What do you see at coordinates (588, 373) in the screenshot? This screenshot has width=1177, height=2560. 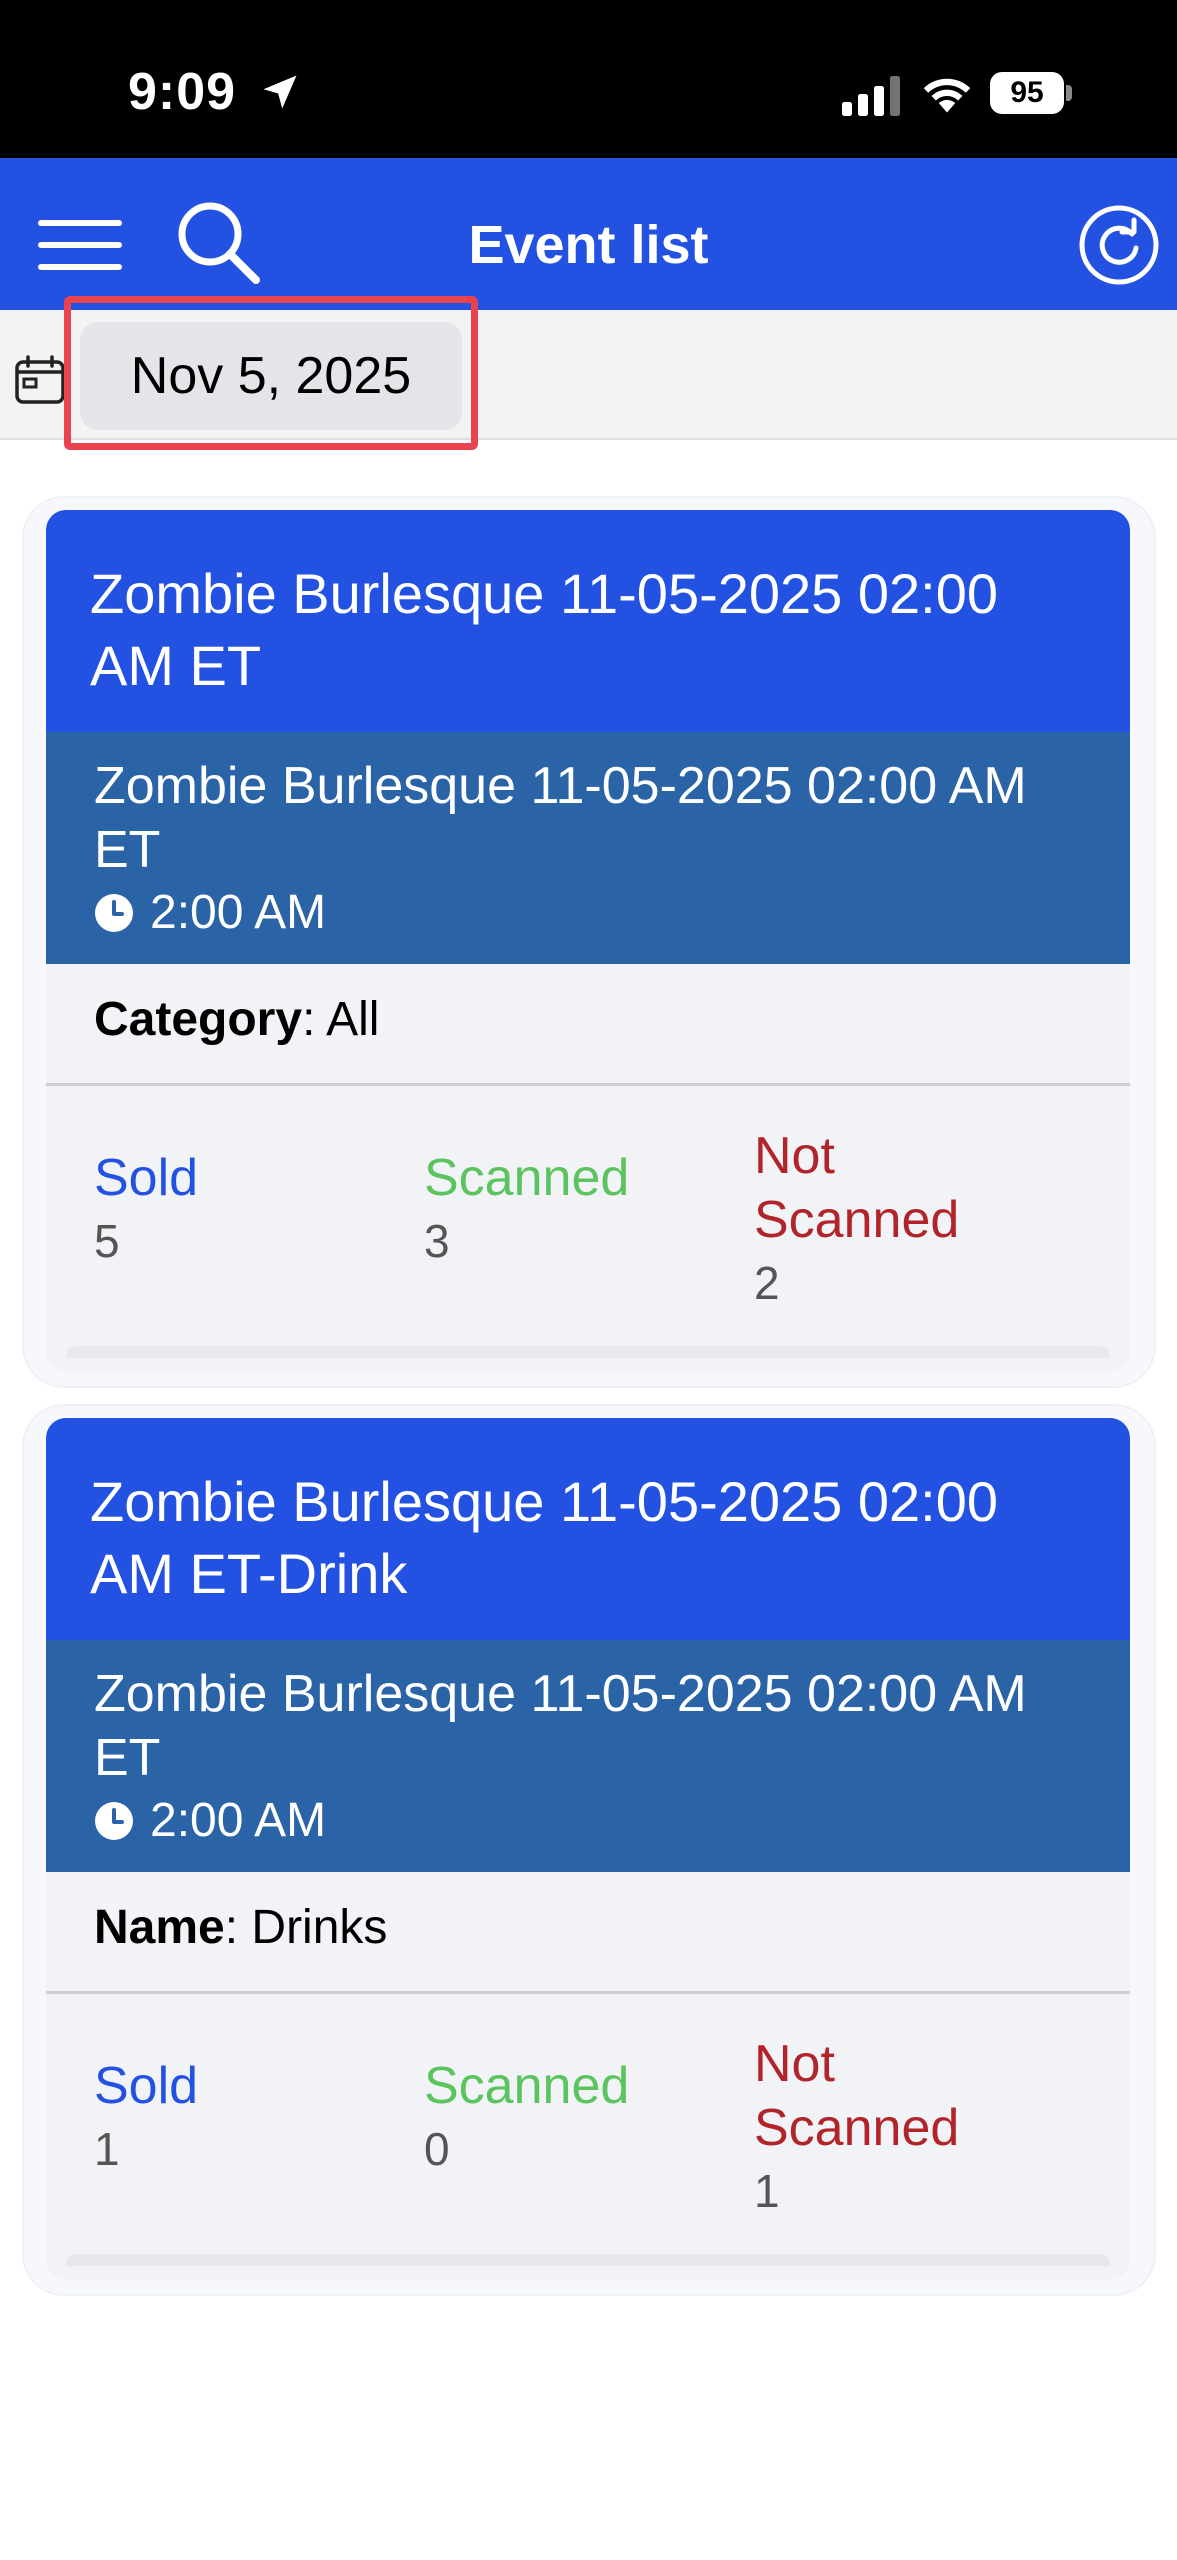 I see `date-bar: Nov 5, 2025` at bounding box center [588, 373].